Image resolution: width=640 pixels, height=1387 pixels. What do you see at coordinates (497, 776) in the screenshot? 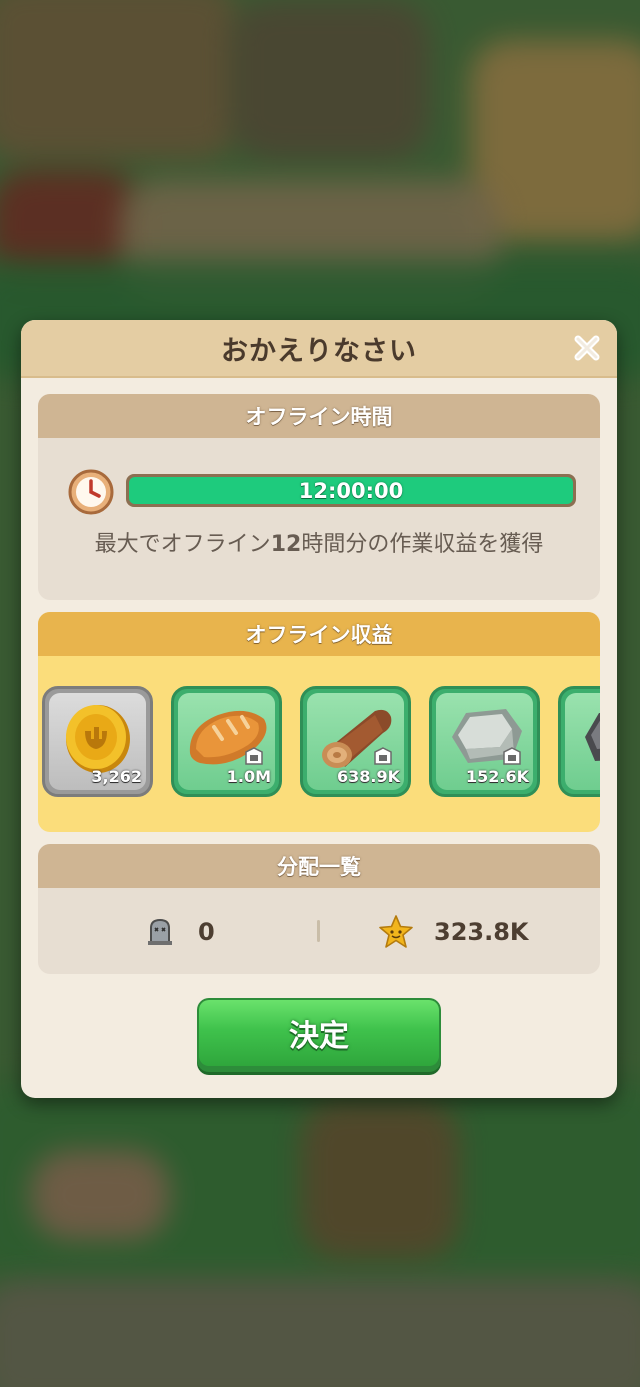
I see `item-quantity: 152.6K` at bounding box center [497, 776].